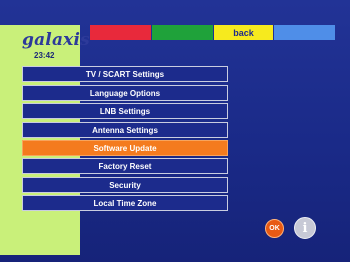 Image resolution: width=350 pixels, height=262 pixels. I want to click on menu-item-tv-scart-settings: TV / SCART Settings, so click(125, 74).